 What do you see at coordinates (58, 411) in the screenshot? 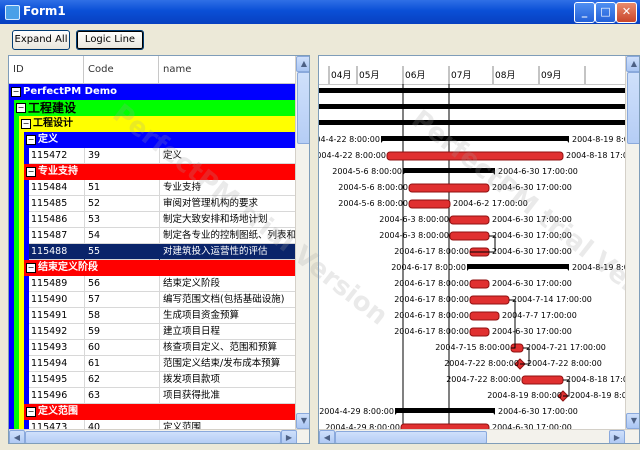
I see `group-name: 定义范围` at bounding box center [58, 411].